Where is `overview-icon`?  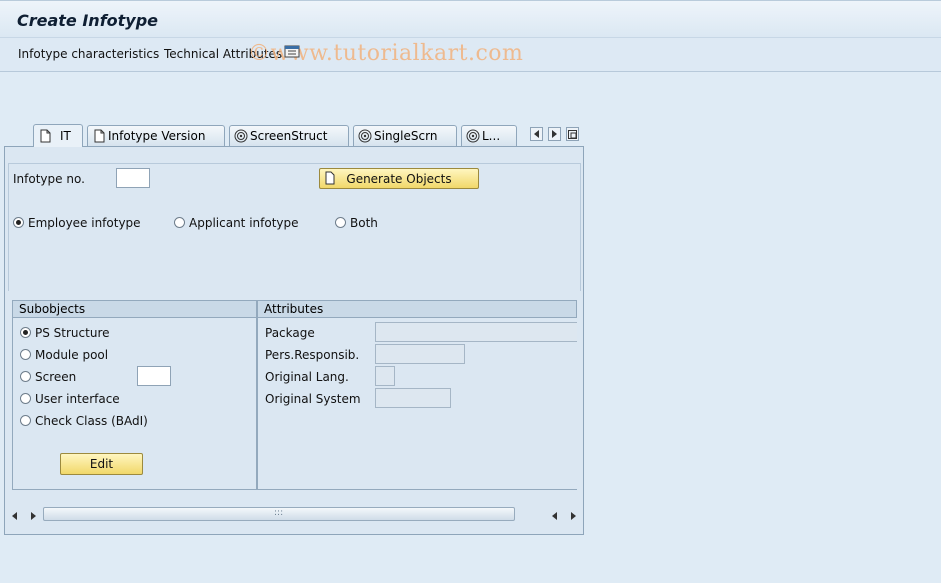
overview-icon is located at coordinates (292, 52).